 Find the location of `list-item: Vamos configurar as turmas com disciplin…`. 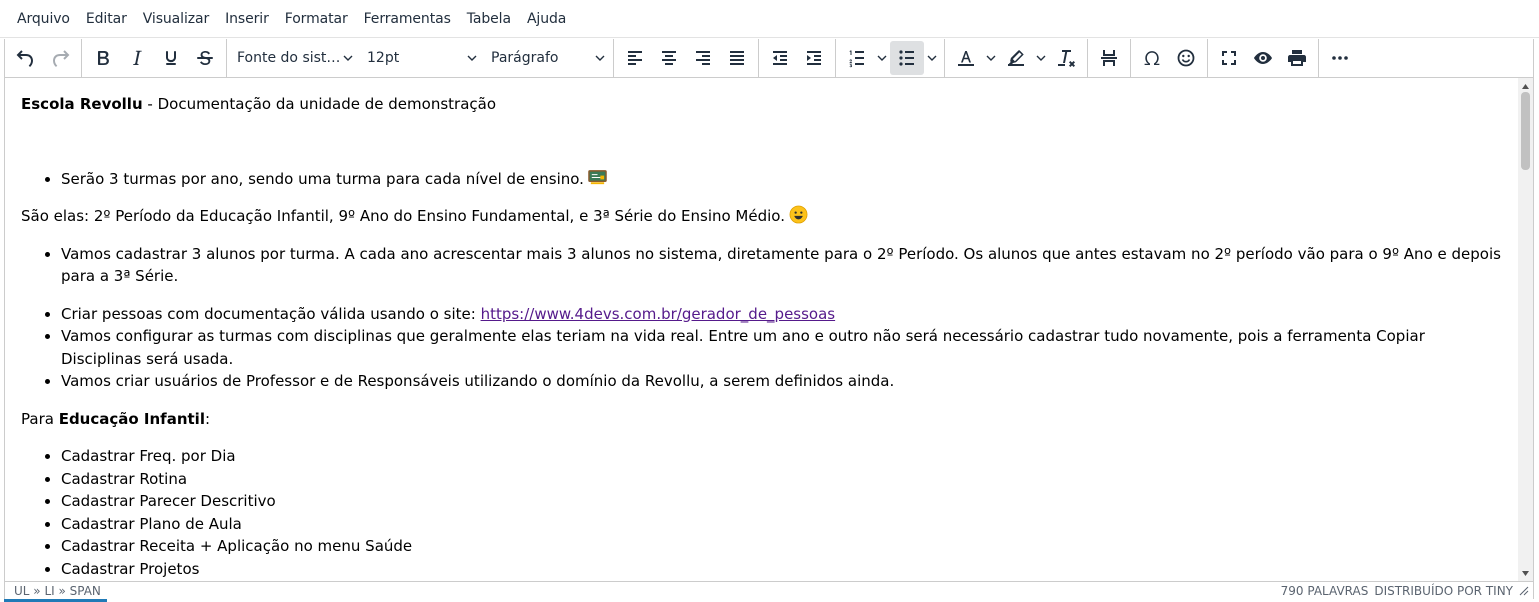

list-item: Vamos configurar as turmas com disciplin… is located at coordinates (781, 347).